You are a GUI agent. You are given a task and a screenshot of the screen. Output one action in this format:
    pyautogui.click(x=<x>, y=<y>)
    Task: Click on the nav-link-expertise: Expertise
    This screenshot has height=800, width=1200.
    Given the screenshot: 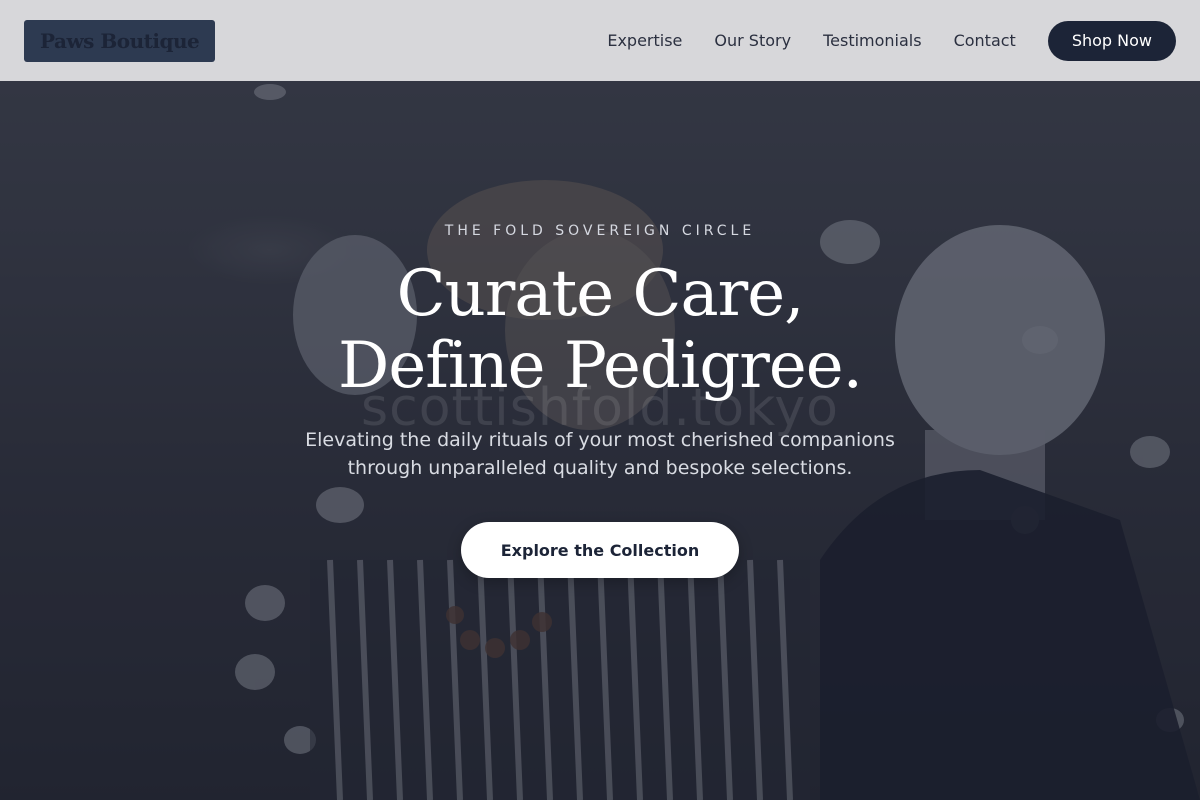 What is the action you would take?
    pyautogui.click(x=644, y=40)
    